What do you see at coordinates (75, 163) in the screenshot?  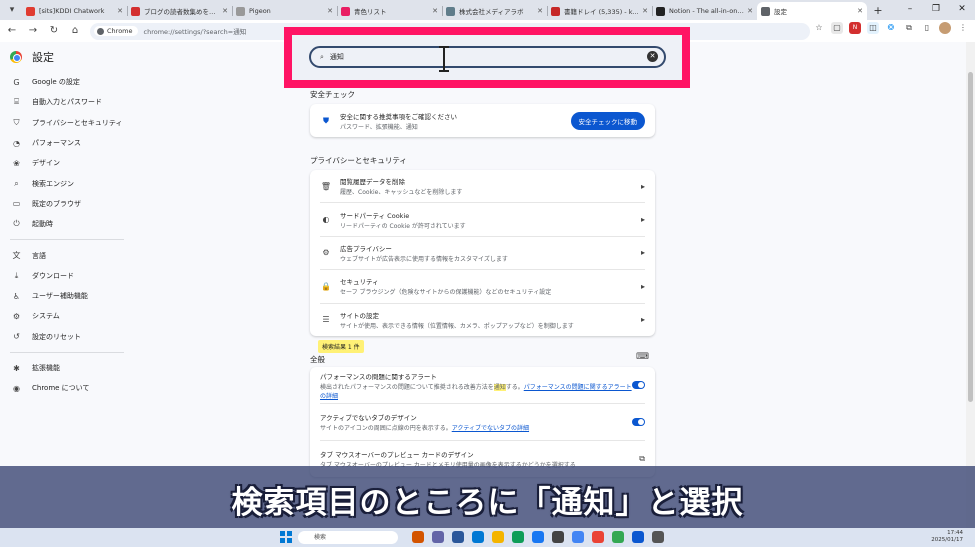 I see `sidebar-item: ❀ デザイン` at bounding box center [75, 163].